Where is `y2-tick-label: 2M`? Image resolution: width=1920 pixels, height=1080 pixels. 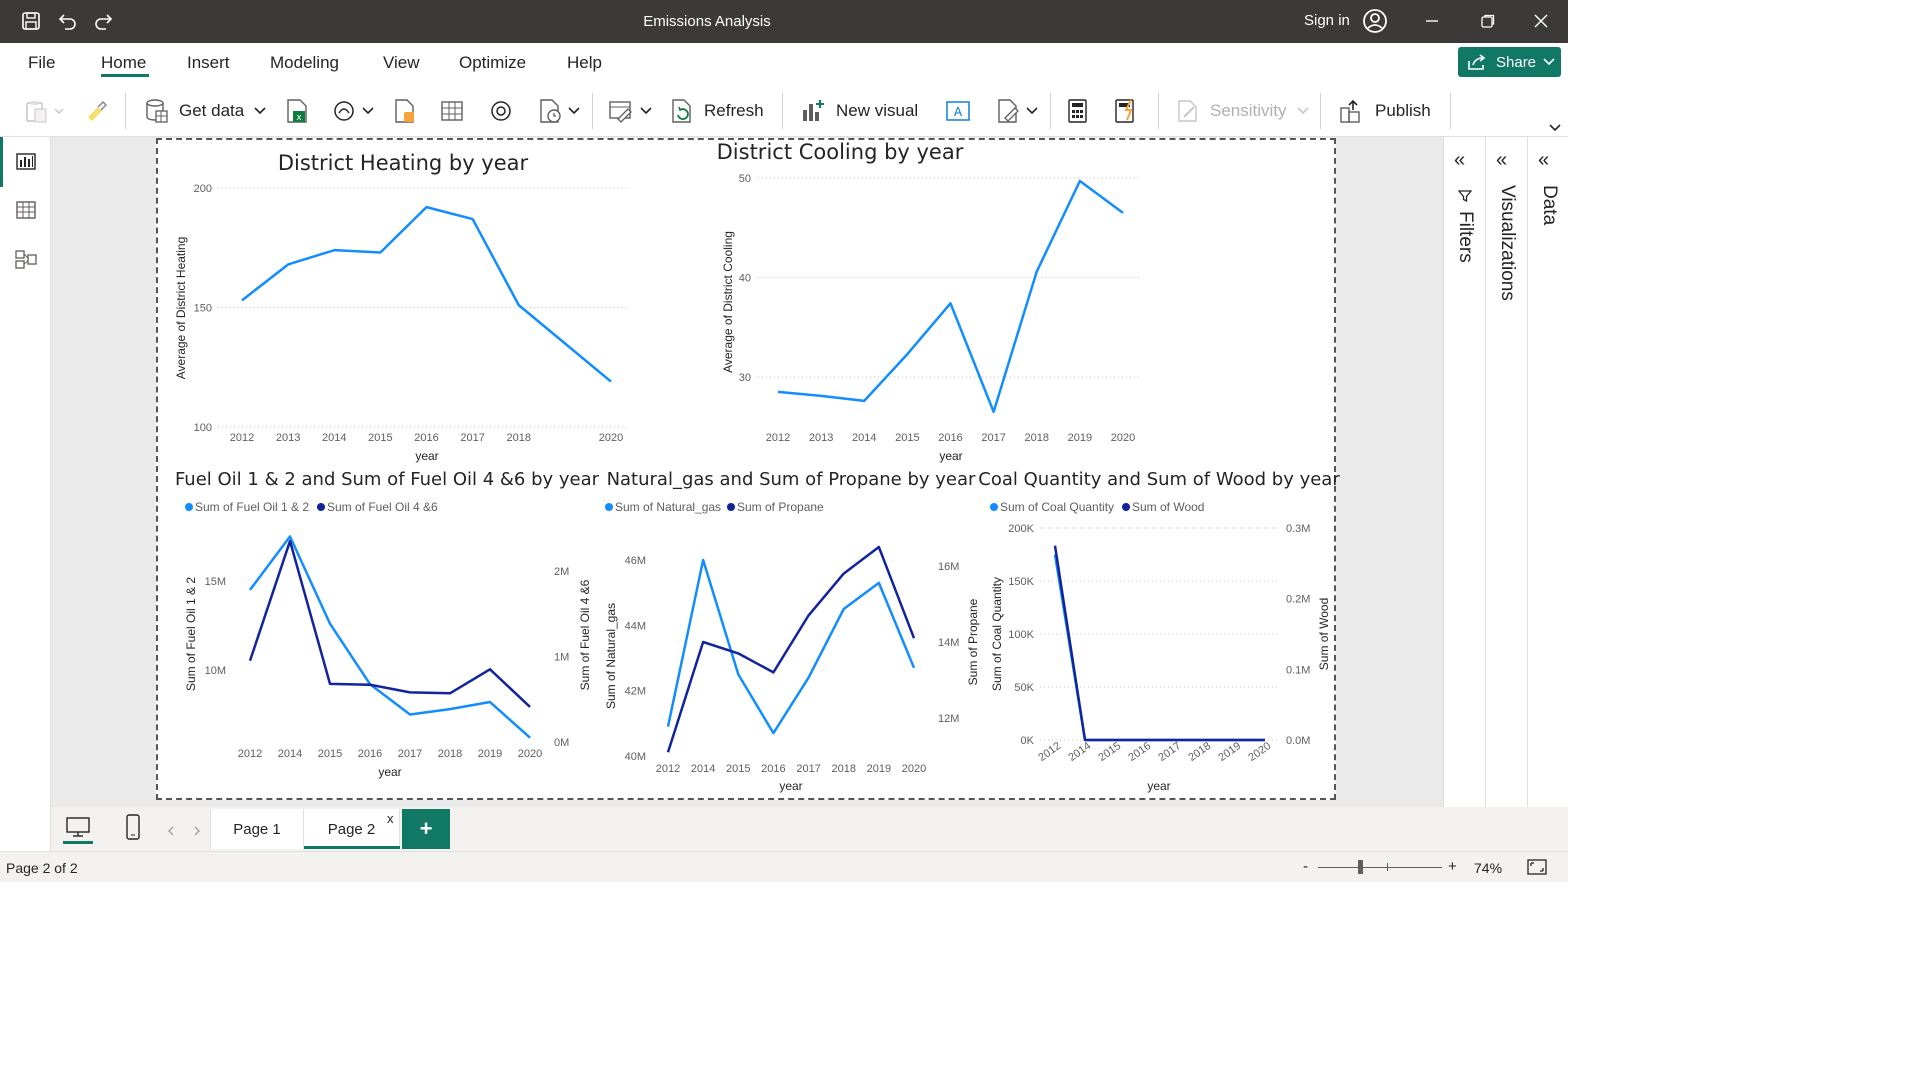
y2-tick-label: 2M is located at coordinates (561, 572).